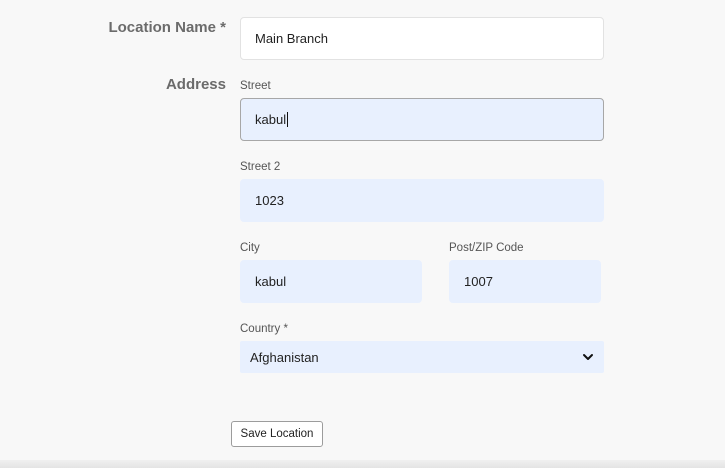 The width and height of the screenshot is (725, 468). Describe the element at coordinates (277, 434) in the screenshot. I see `save-location-button: Save Location` at that location.